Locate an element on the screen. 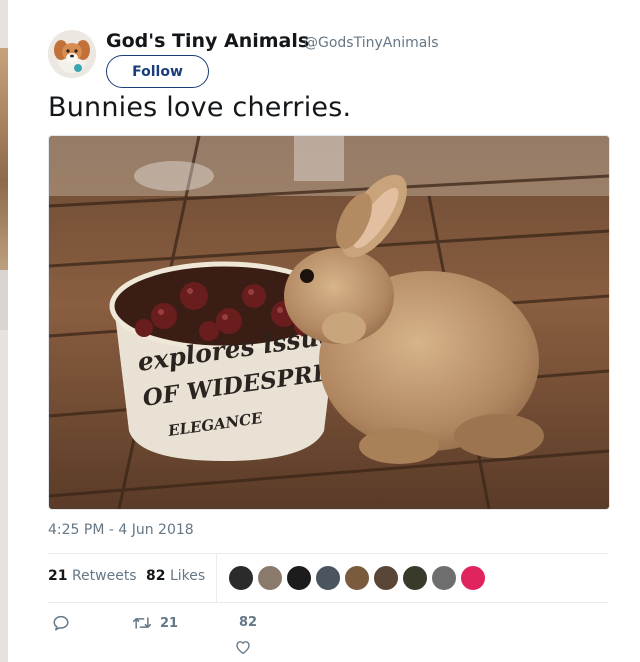  retweets-count: 21 is located at coordinates (58, 576).